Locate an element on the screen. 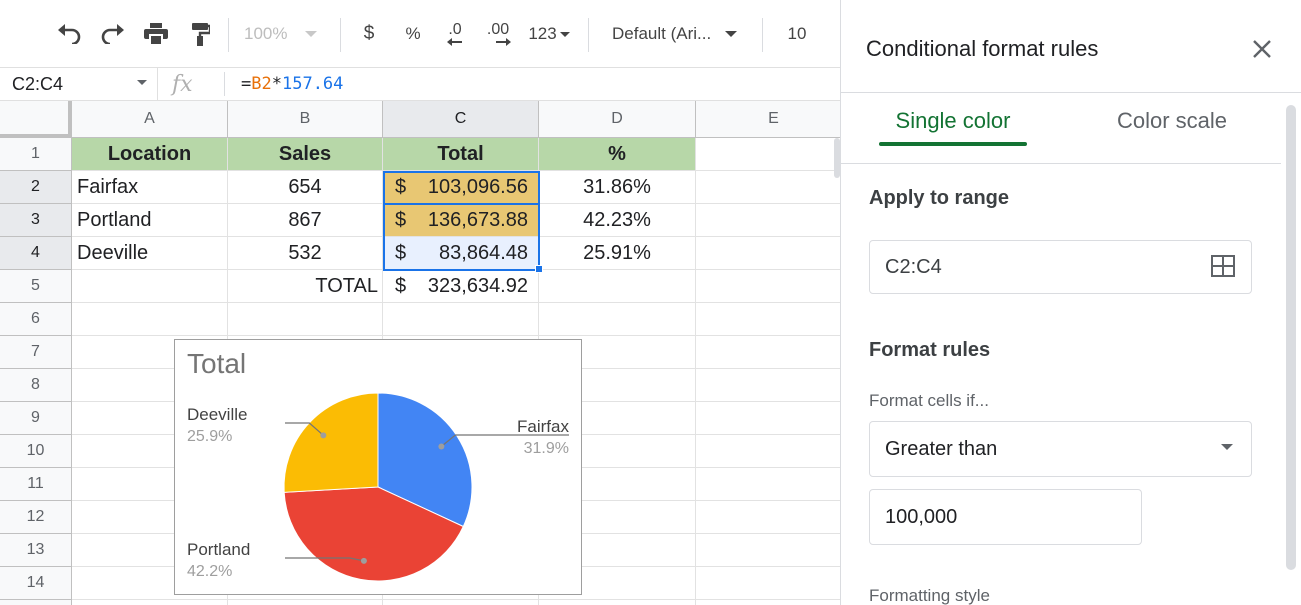 The image size is (1301, 605). chevron-down-icon is located at coordinates (311, 34).